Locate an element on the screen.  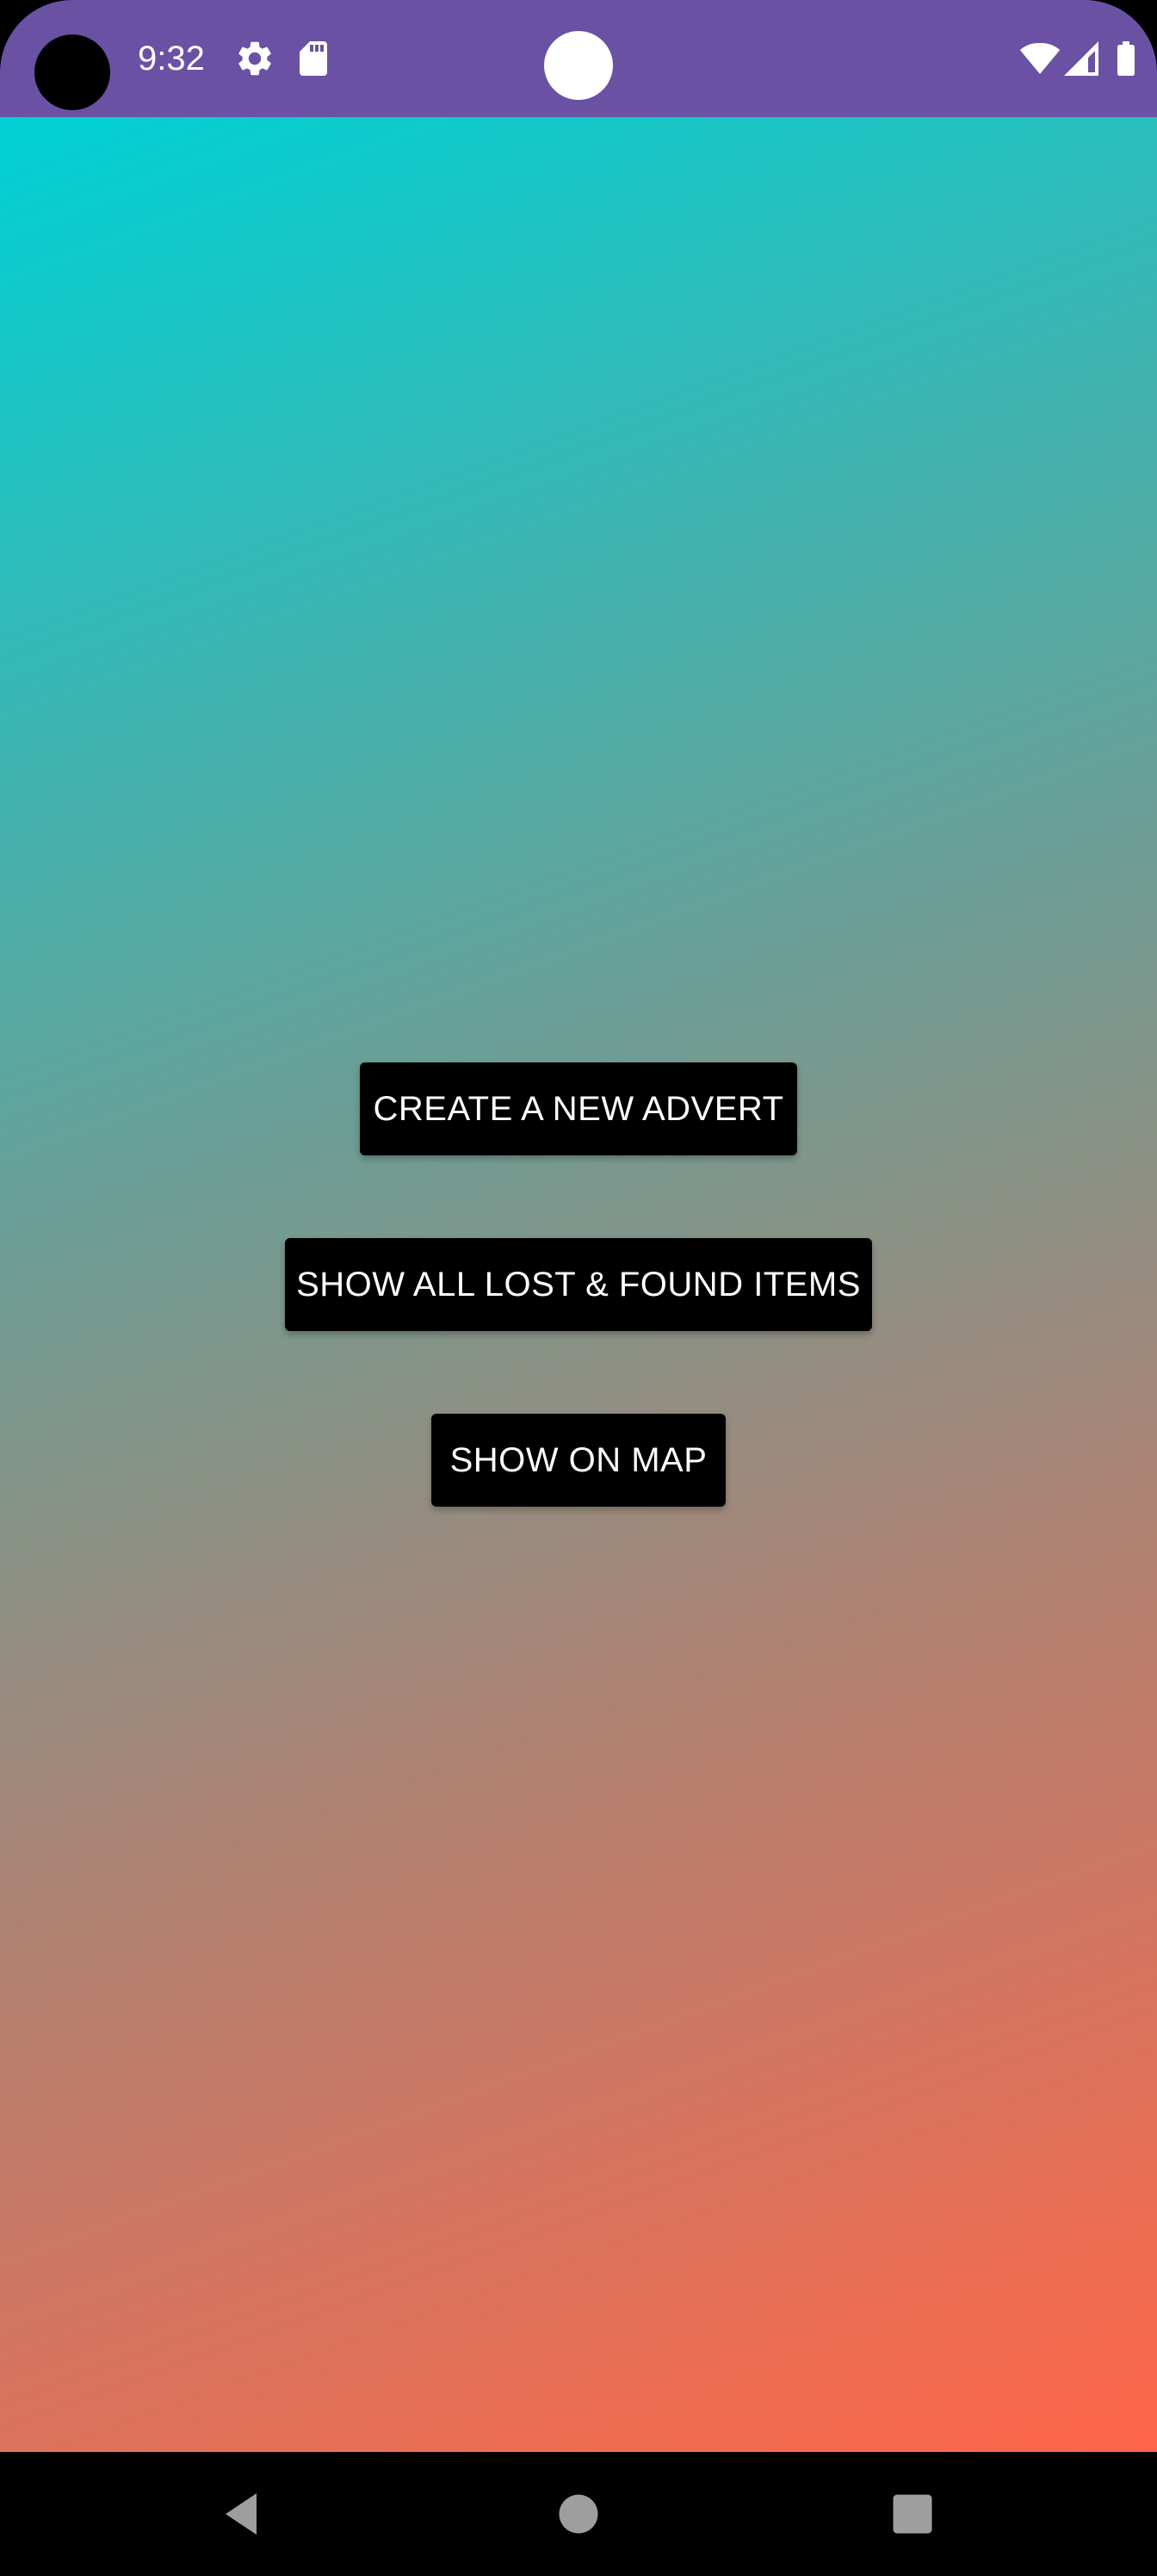
sd-card-icon is located at coordinates (313, 59).